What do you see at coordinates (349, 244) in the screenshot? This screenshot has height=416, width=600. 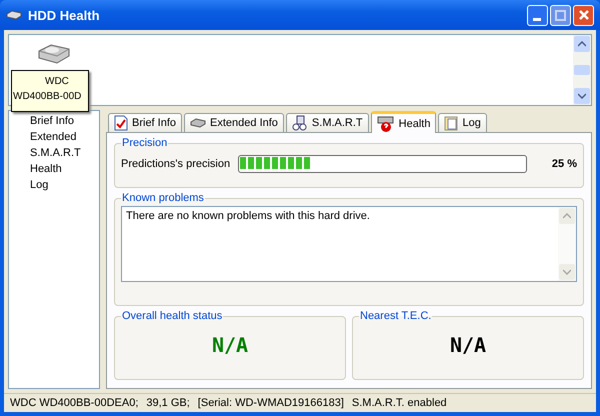 I see `problems-text-area: There are no known problems with this hard drive.` at bounding box center [349, 244].